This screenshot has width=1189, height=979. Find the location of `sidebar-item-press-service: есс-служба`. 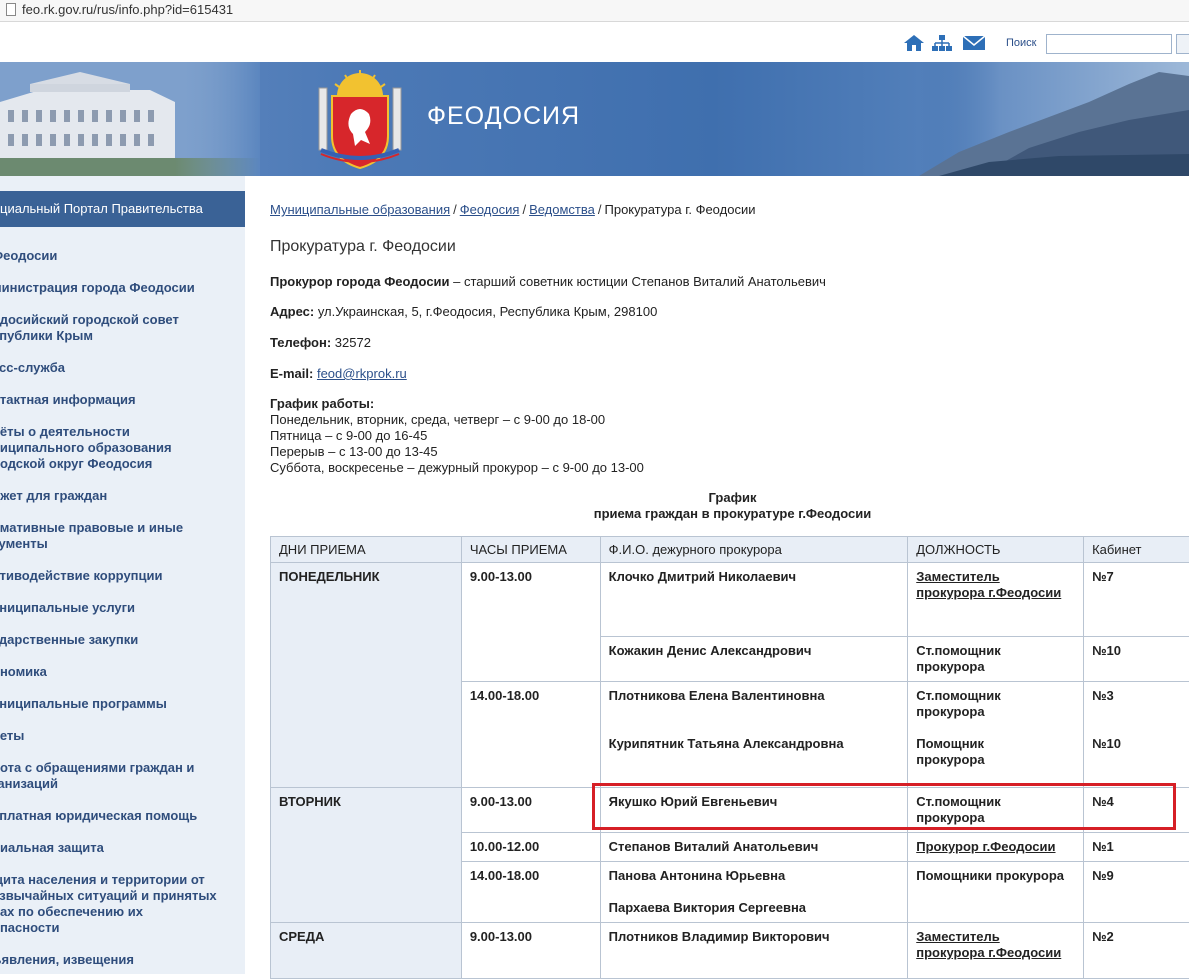

sidebar-item-press-service: есс-служба is located at coordinates (32, 368).